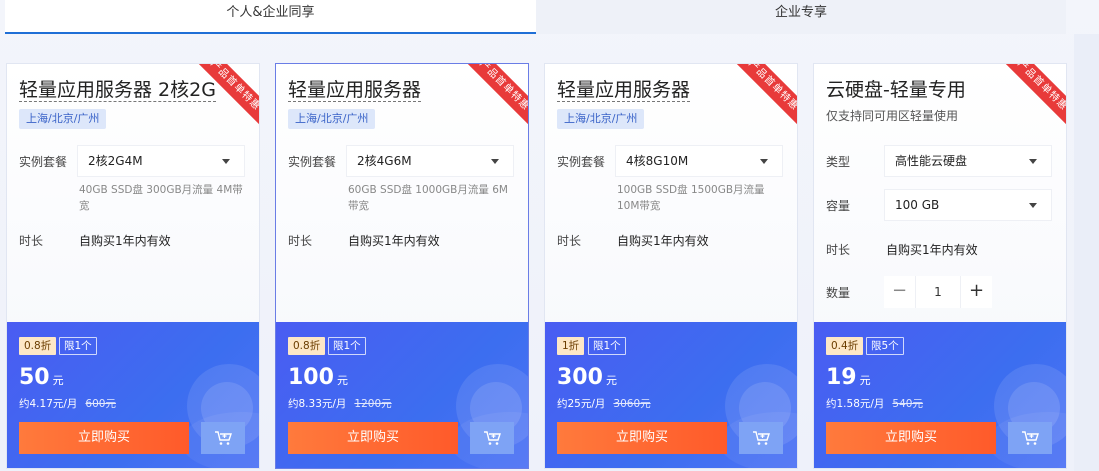  Describe the element at coordinates (699, 161) in the screenshot. I see `package-select: 4核8G10M` at that location.